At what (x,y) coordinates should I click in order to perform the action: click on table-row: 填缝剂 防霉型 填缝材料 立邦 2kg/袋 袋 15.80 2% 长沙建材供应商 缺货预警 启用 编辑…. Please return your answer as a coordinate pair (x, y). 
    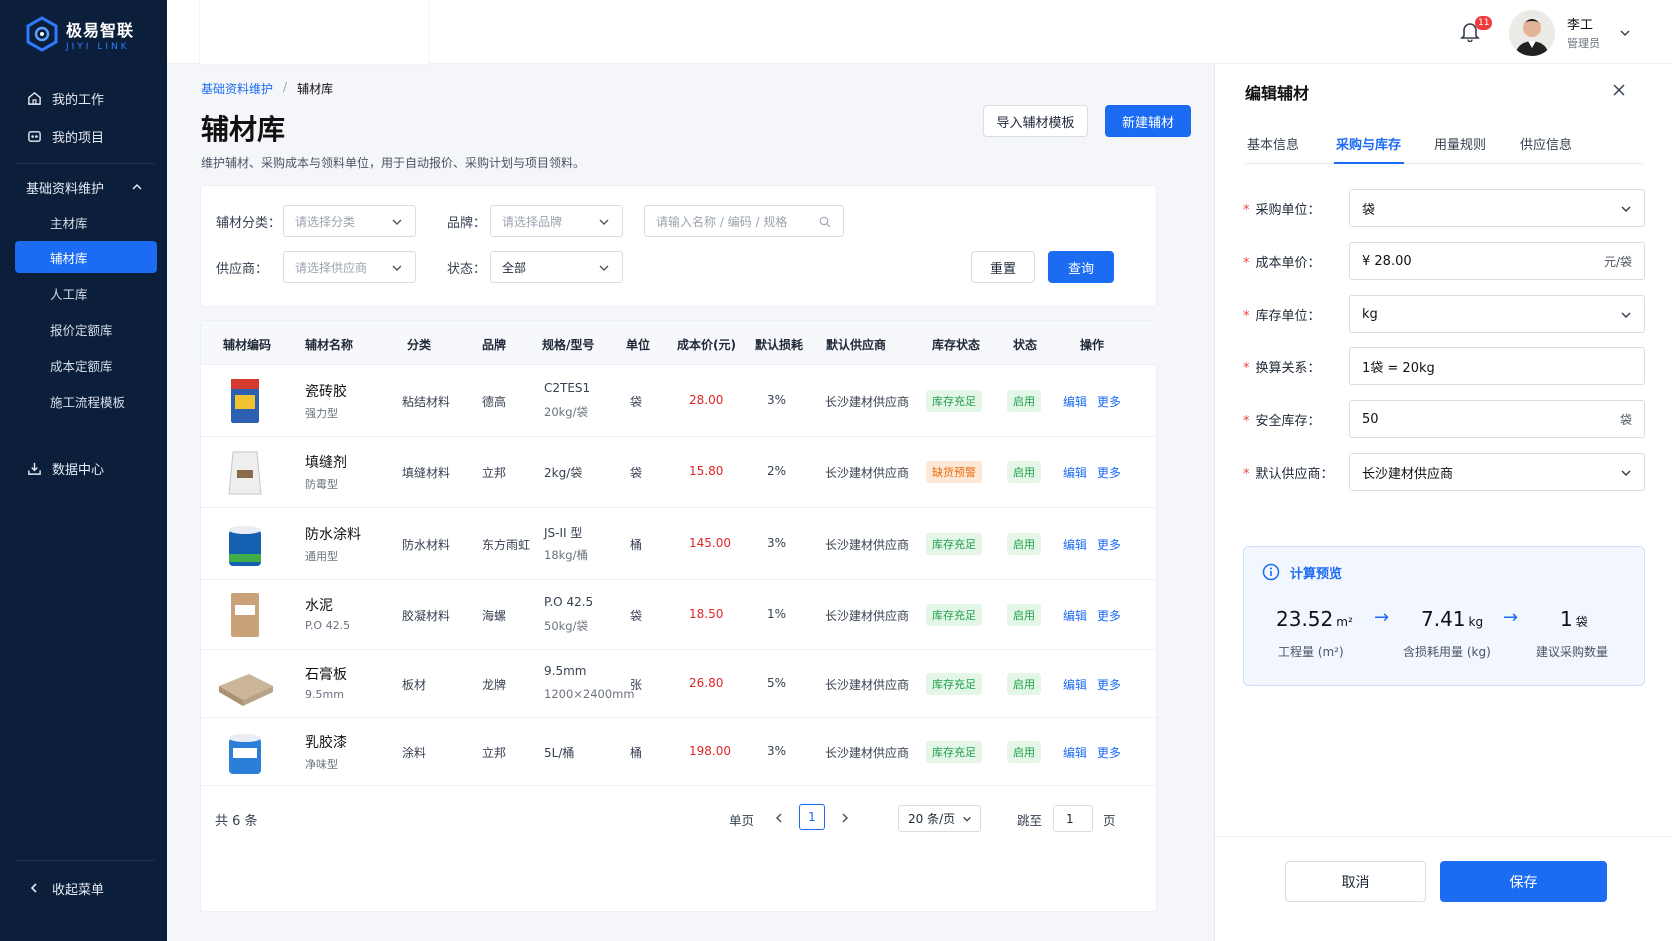
    Looking at the image, I should click on (679, 472).